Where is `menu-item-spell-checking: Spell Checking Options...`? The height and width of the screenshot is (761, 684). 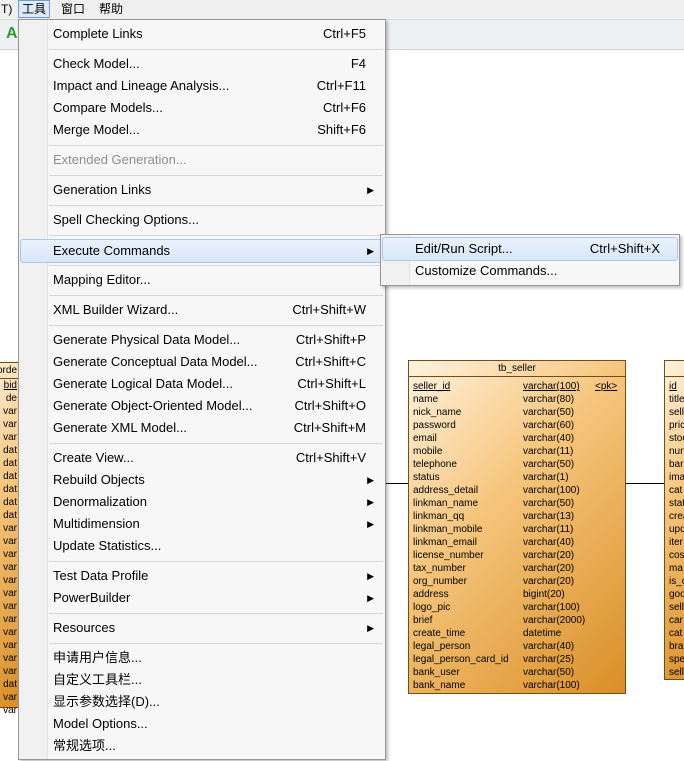
menu-item-spell-checking: Spell Checking Options... is located at coordinates (202, 220).